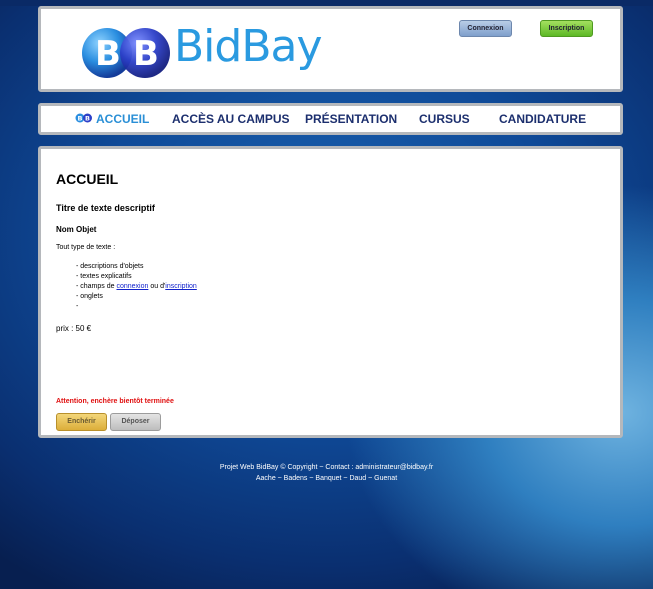 This screenshot has height=589, width=653. What do you see at coordinates (105, 208) in the screenshot?
I see `content-subtitle: Titre de texte descriptif` at bounding box center [105, 208].